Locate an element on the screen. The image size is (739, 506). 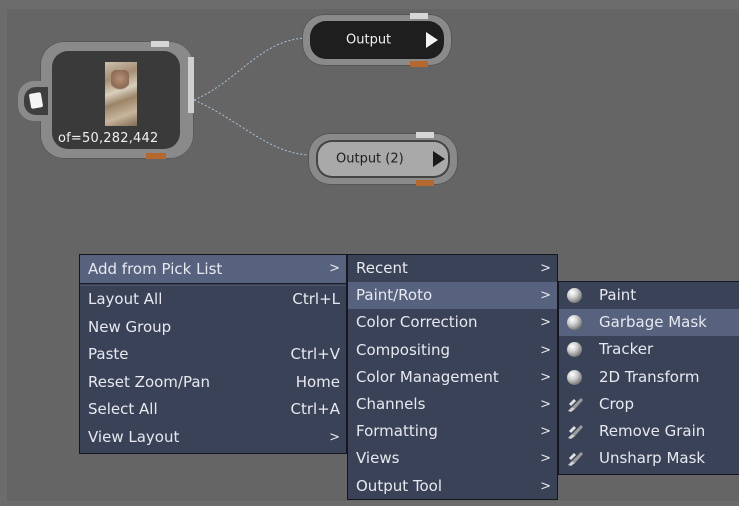
menu-item-paint-roto: Paint/Roto > is located at coordinates (452, 296).